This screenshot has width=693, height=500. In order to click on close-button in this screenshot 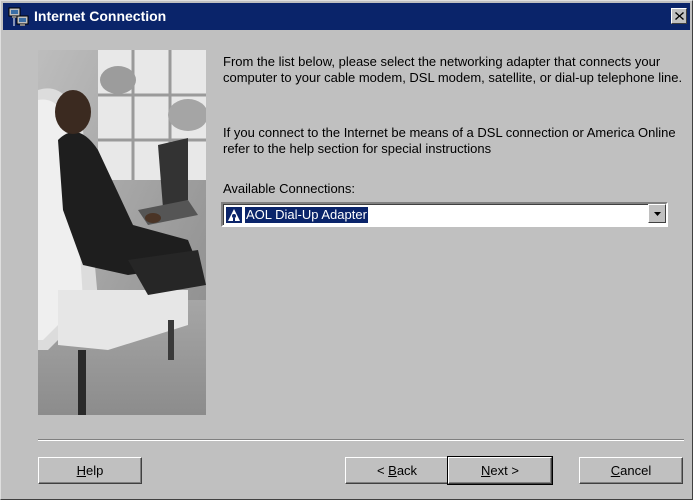, I will do `click(679, 16)`.